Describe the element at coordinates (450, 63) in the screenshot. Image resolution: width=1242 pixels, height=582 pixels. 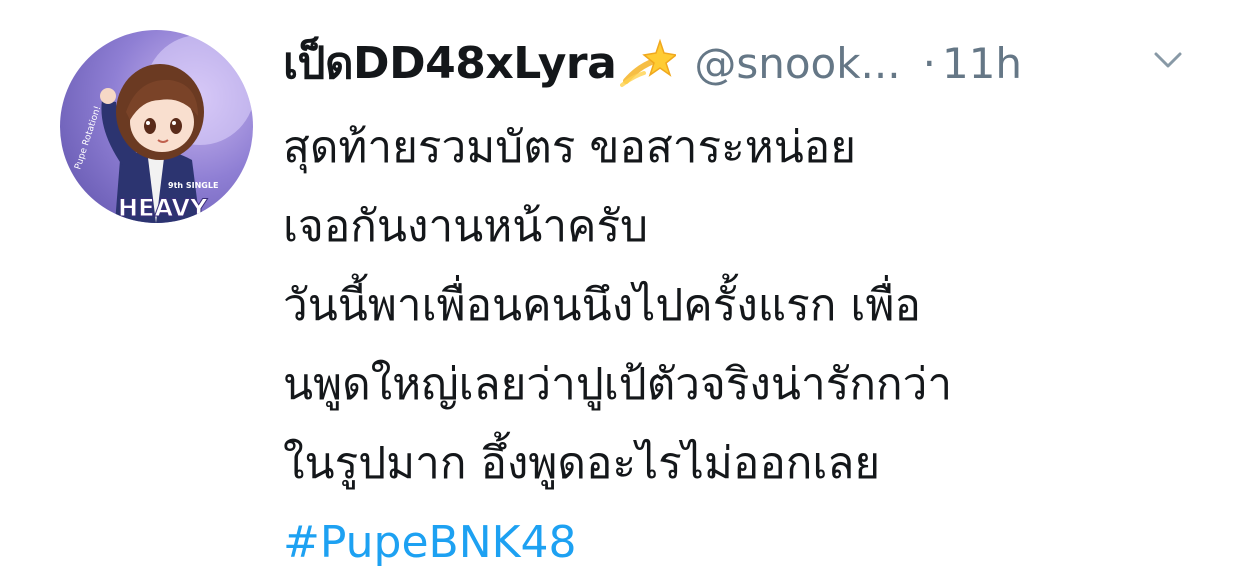
I see `display-name: เป็ดDD48xLyra` at that location.